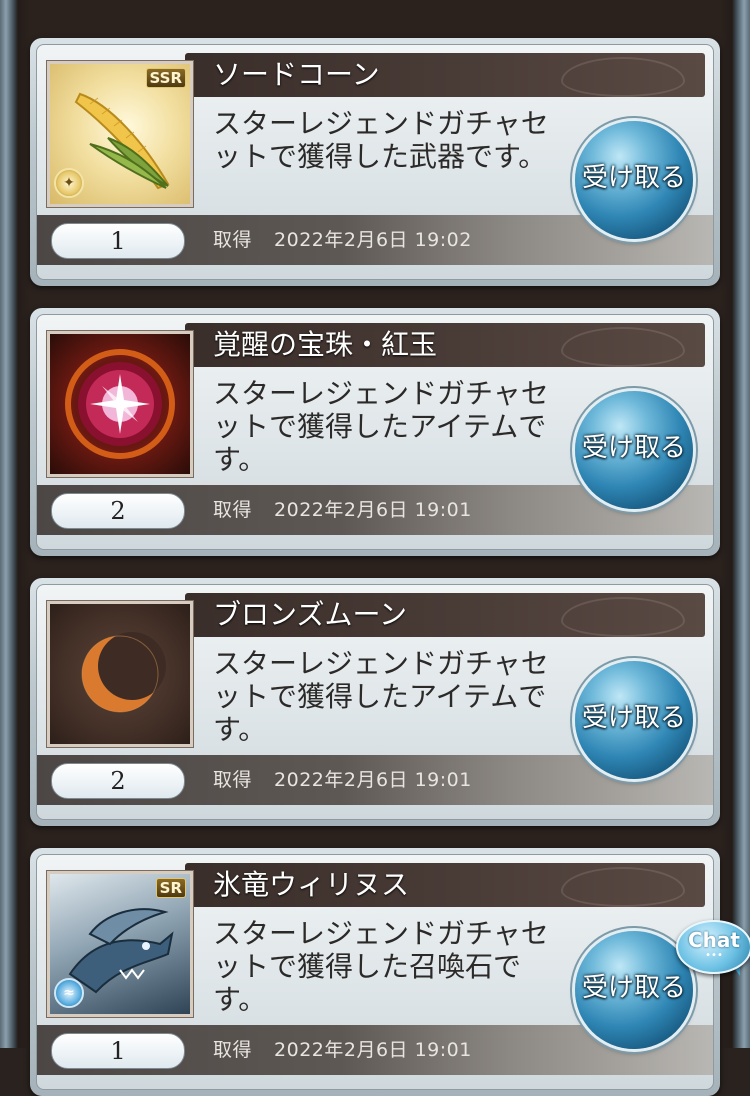  What do you see at coordinates (373, 240) in the screenshot?
I see `obtained-date: 2022年2月6日 19:02` at bounding box center [373, 240].